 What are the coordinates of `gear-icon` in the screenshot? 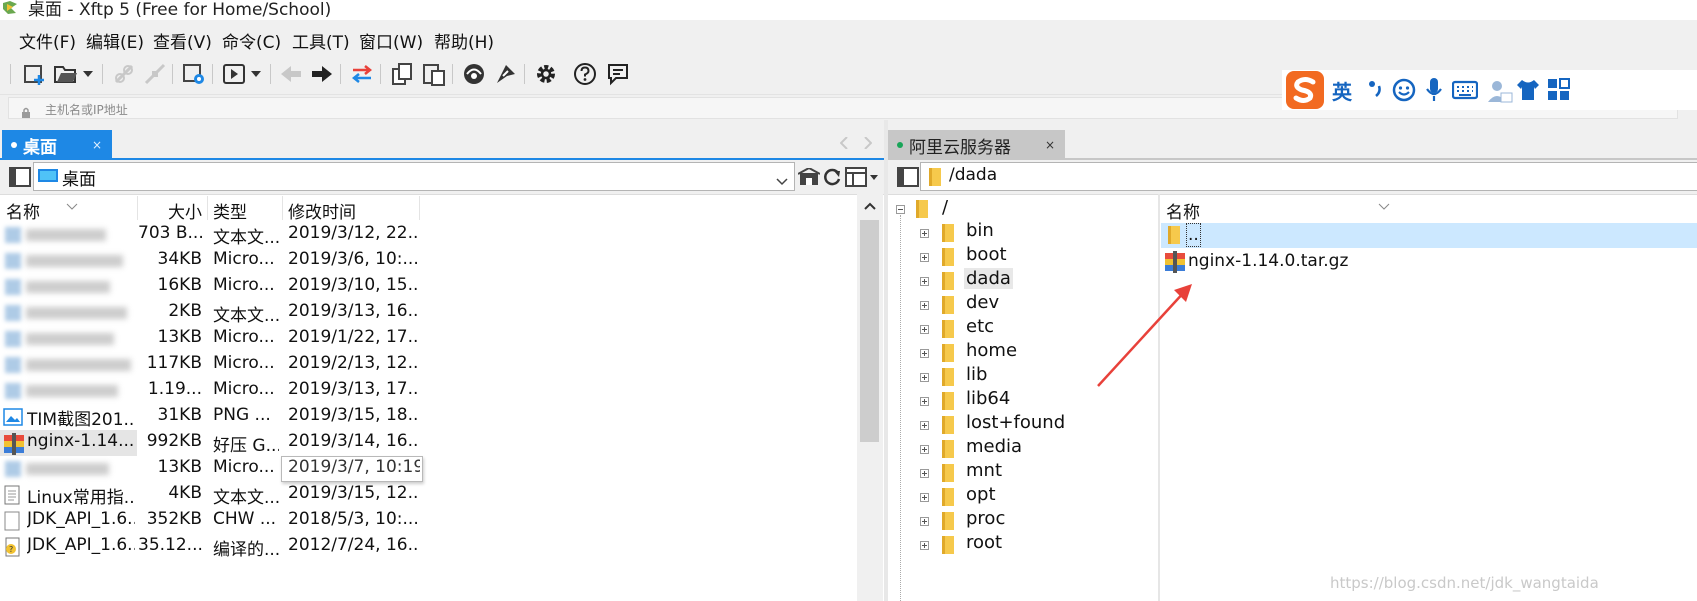 It's located at (546, 74).